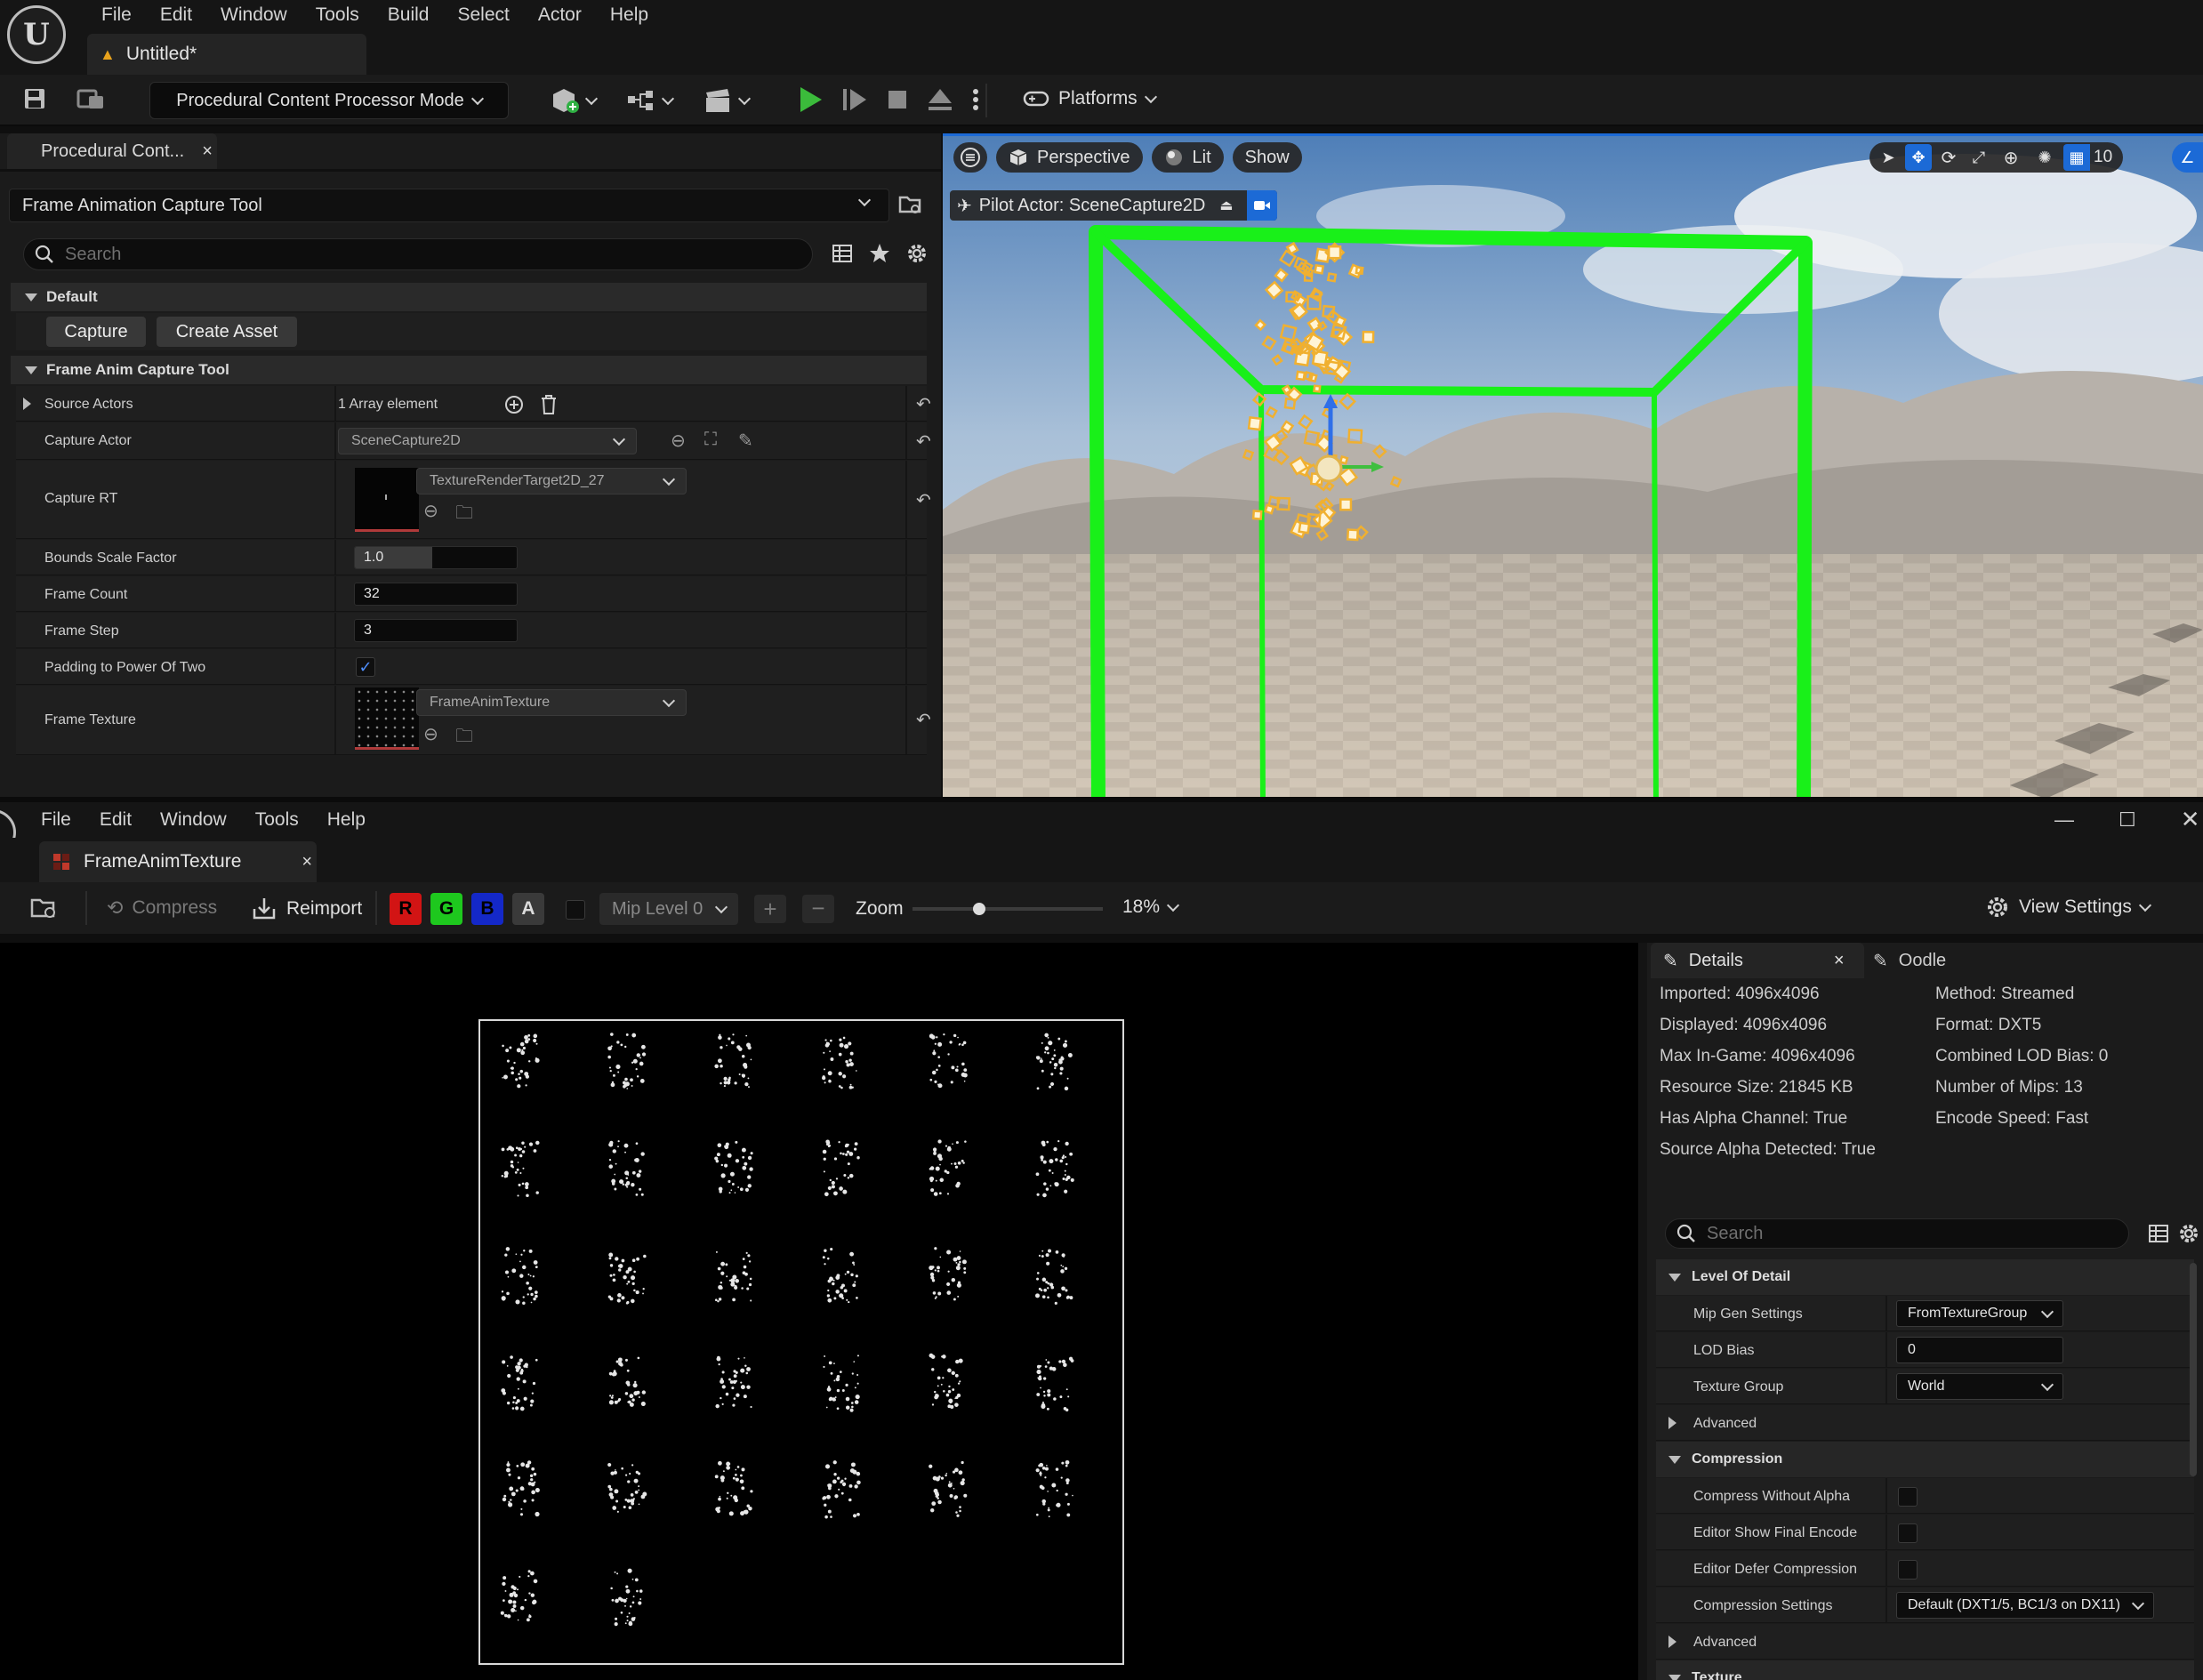 The image size is (2203, 1680). I want to click on browse-texture-icon, so click(44, 908).